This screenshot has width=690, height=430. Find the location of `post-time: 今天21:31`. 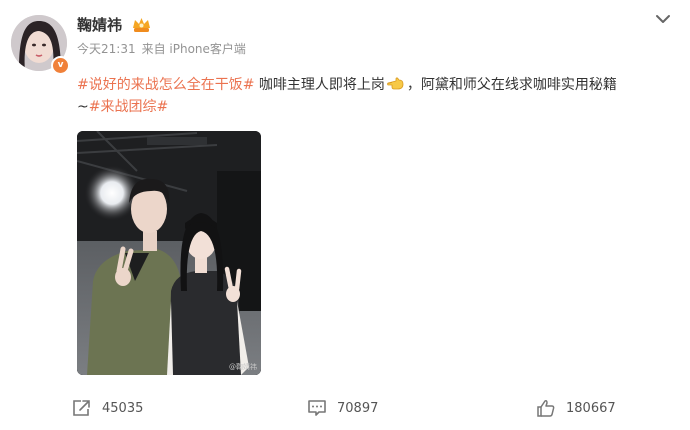

post-time: 今天21:31 is located at coordinates (106, 49).